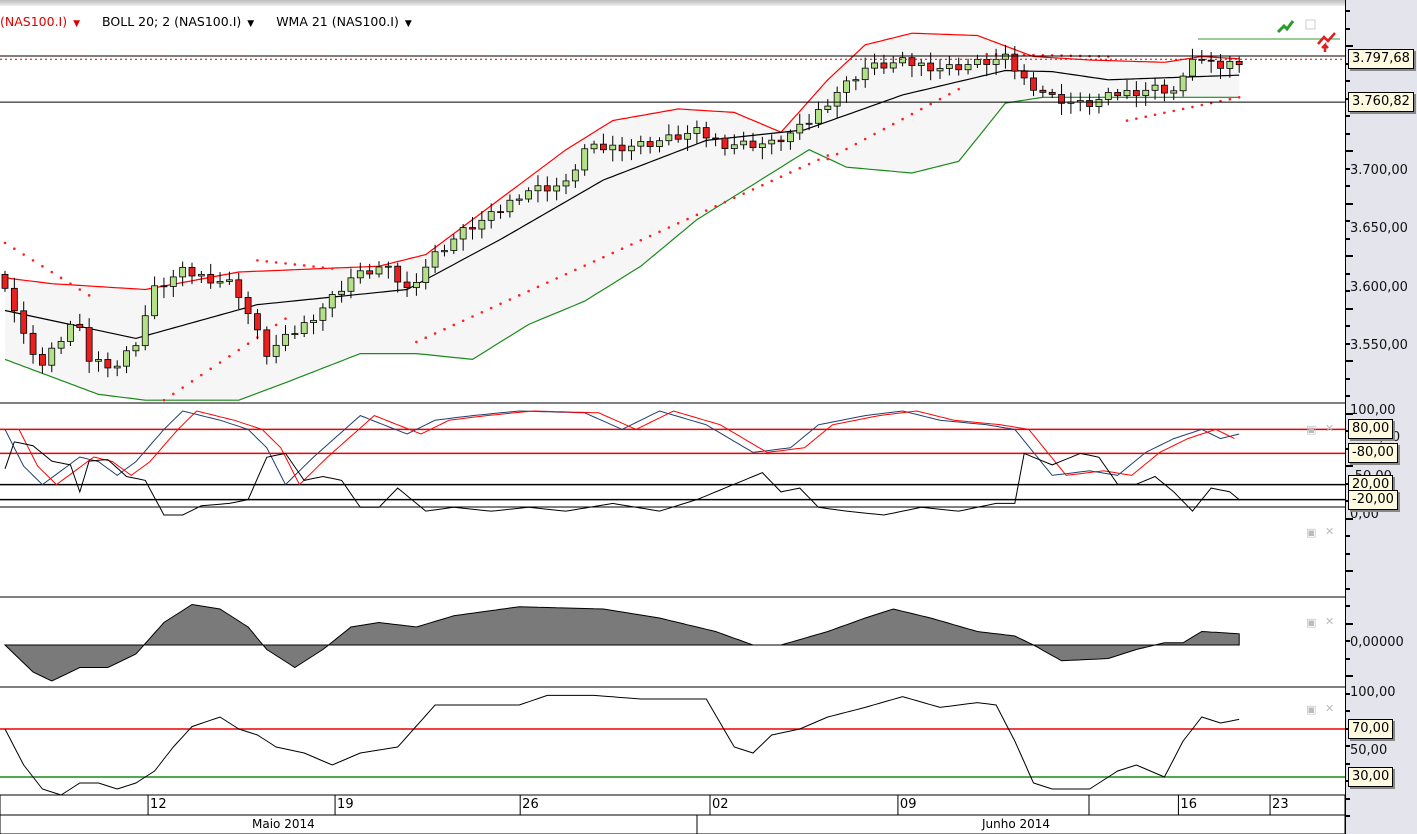  Describe the element at coordinates (622, 448) in the screenshot. I see `stoch-k-line` at that location.